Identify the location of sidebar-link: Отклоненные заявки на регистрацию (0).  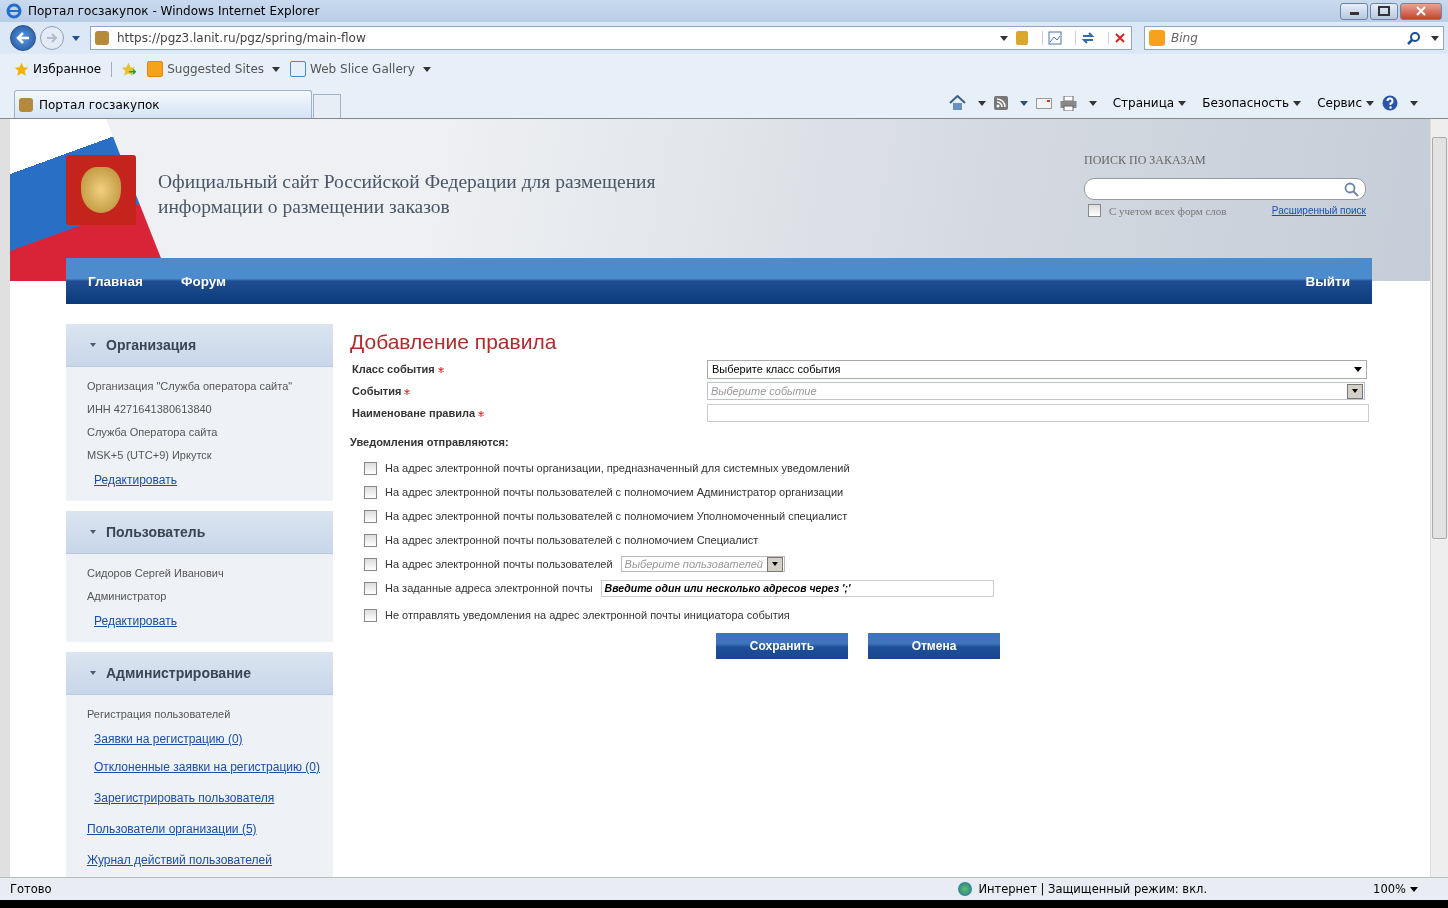
(207, 767).